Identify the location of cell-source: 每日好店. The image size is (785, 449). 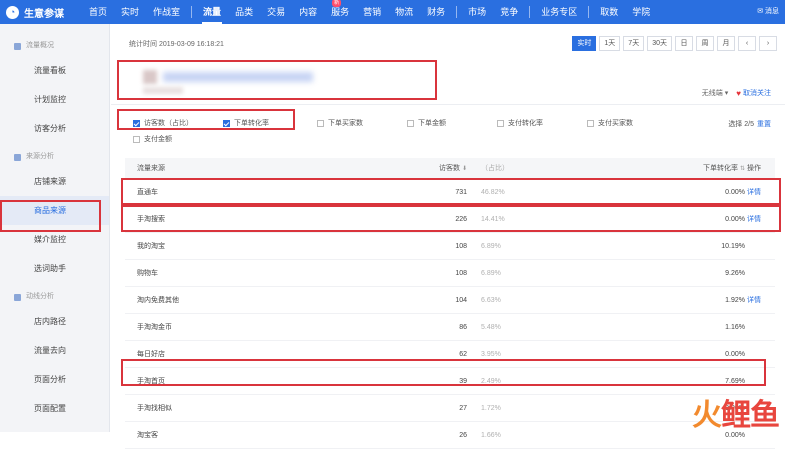
(151, 354).